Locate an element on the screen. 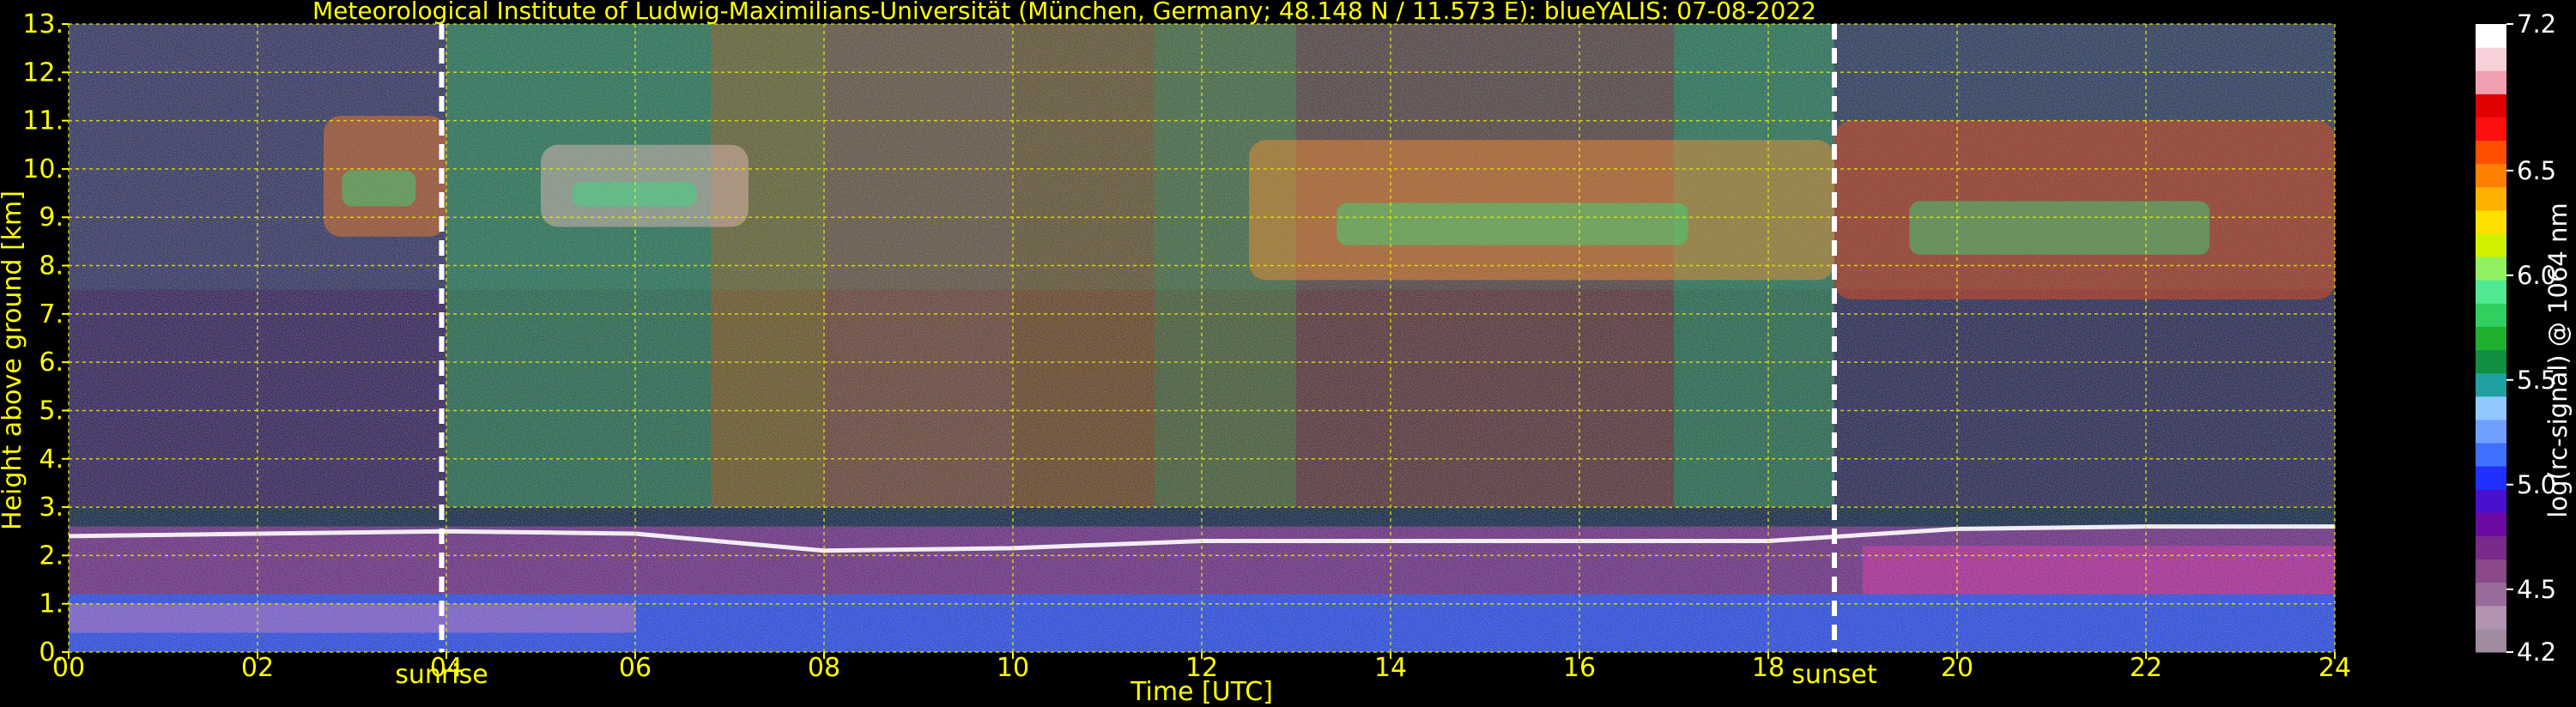  y-tick-label: 2. is located at coordinates (51, 556).